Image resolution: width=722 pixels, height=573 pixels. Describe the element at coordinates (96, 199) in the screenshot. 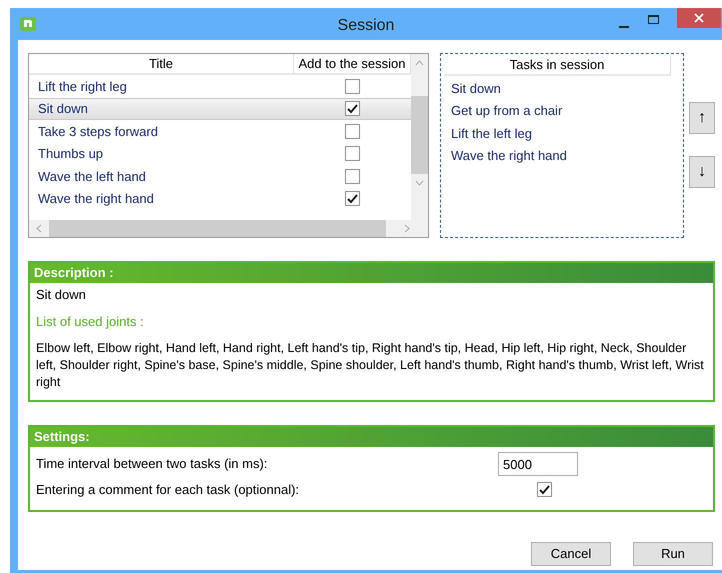

I see `exercise-title: Wave the right hand` at that location.